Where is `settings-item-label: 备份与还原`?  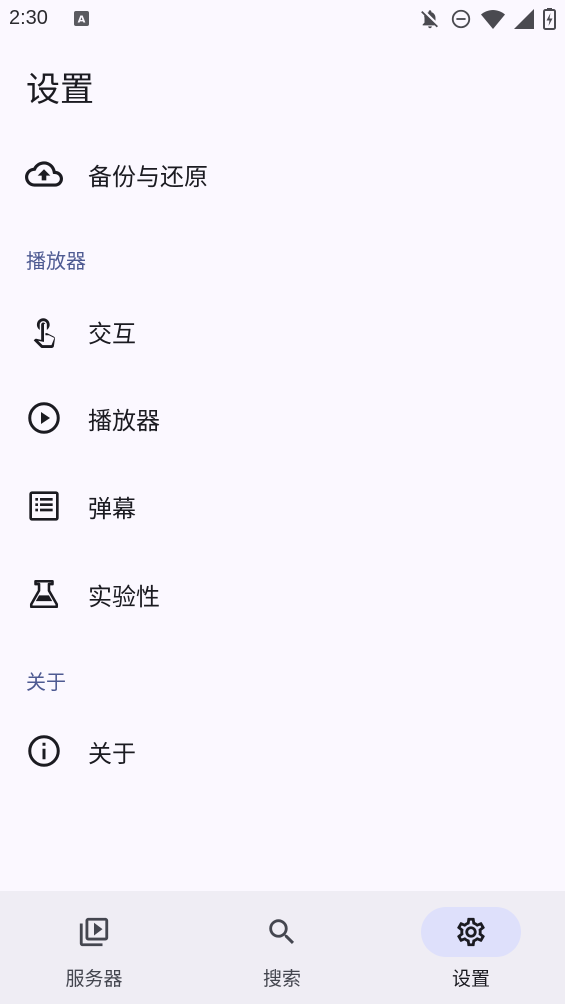 settings-item-label: 备份与还原 is located at coordinates (148, 176).